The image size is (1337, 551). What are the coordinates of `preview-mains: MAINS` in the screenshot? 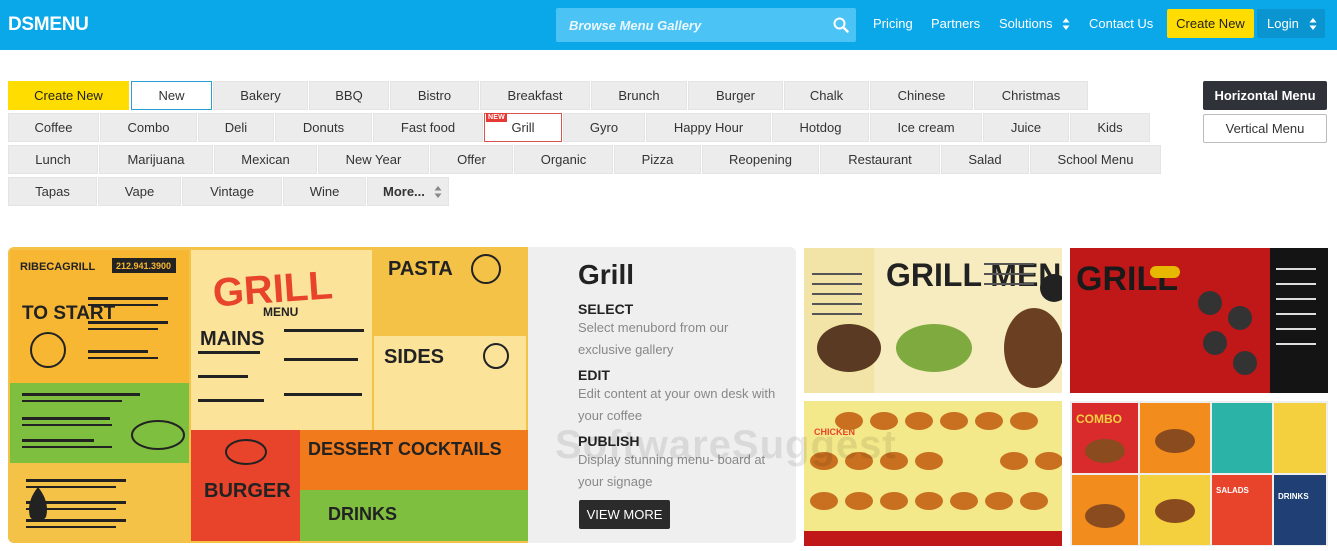 It's located at (232, 339).